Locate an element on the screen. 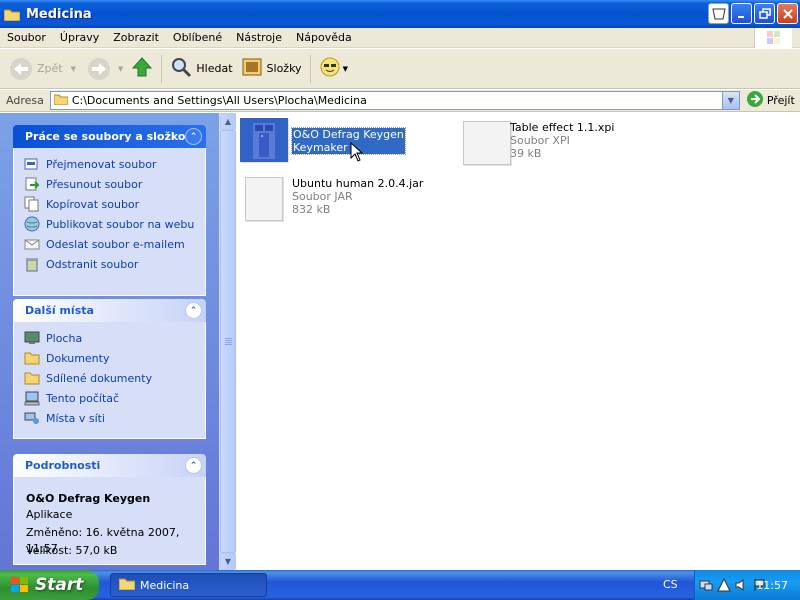 The height and width of the screenshot is (600, 800). maximize-button is located at coordinates (764, 13).